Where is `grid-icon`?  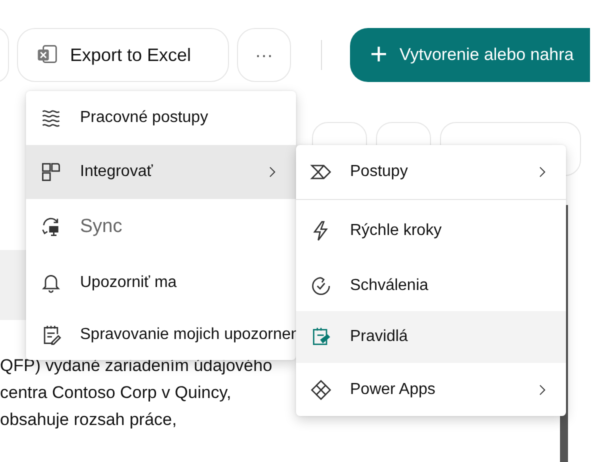
grid-icon is located at coordinates (51, 172).